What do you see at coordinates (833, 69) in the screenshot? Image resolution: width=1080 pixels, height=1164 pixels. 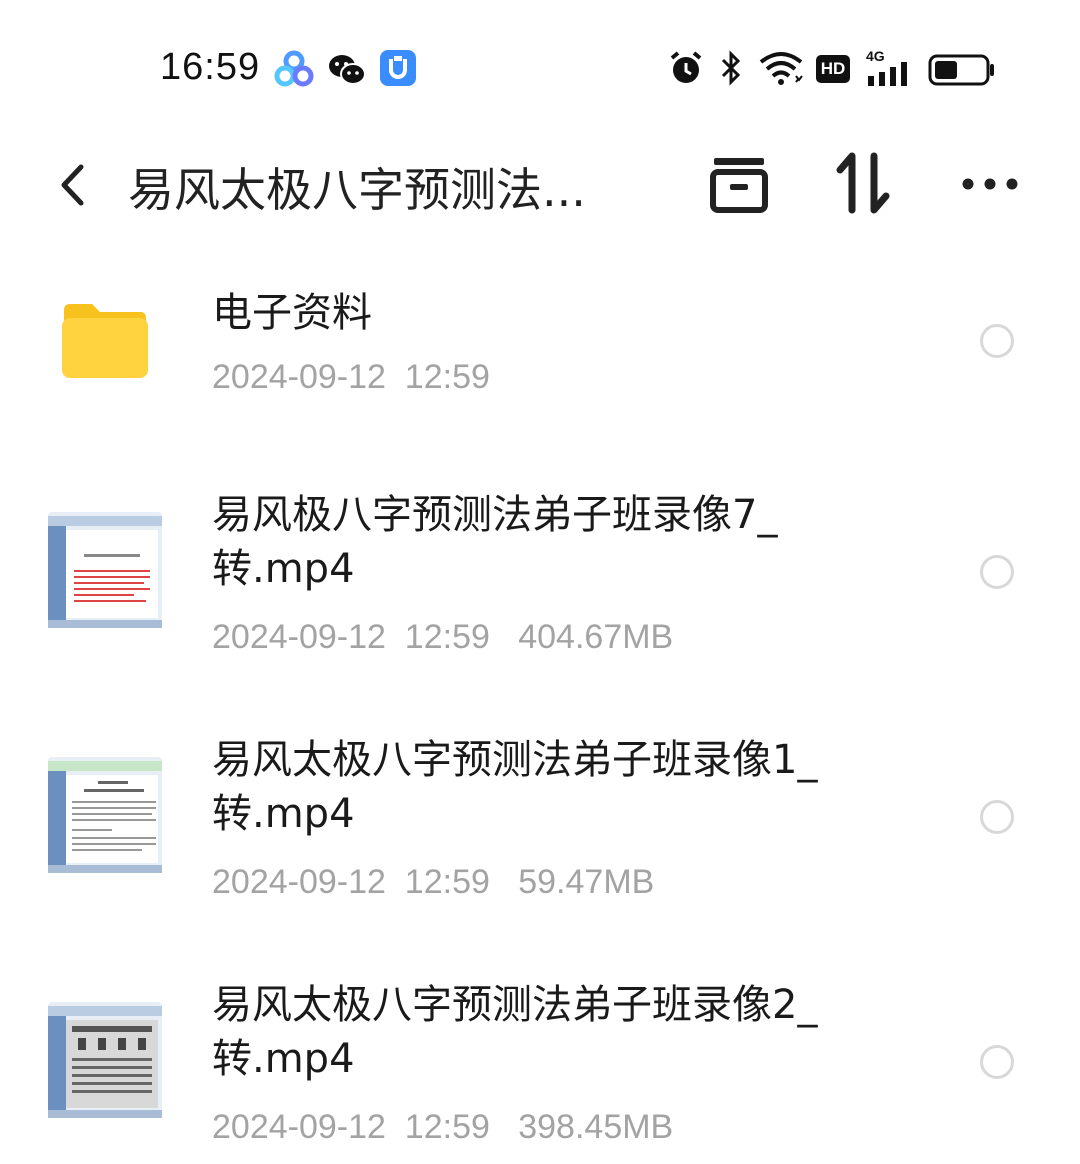 I see `hd-icon: HD` at bounding box center [833, 69].